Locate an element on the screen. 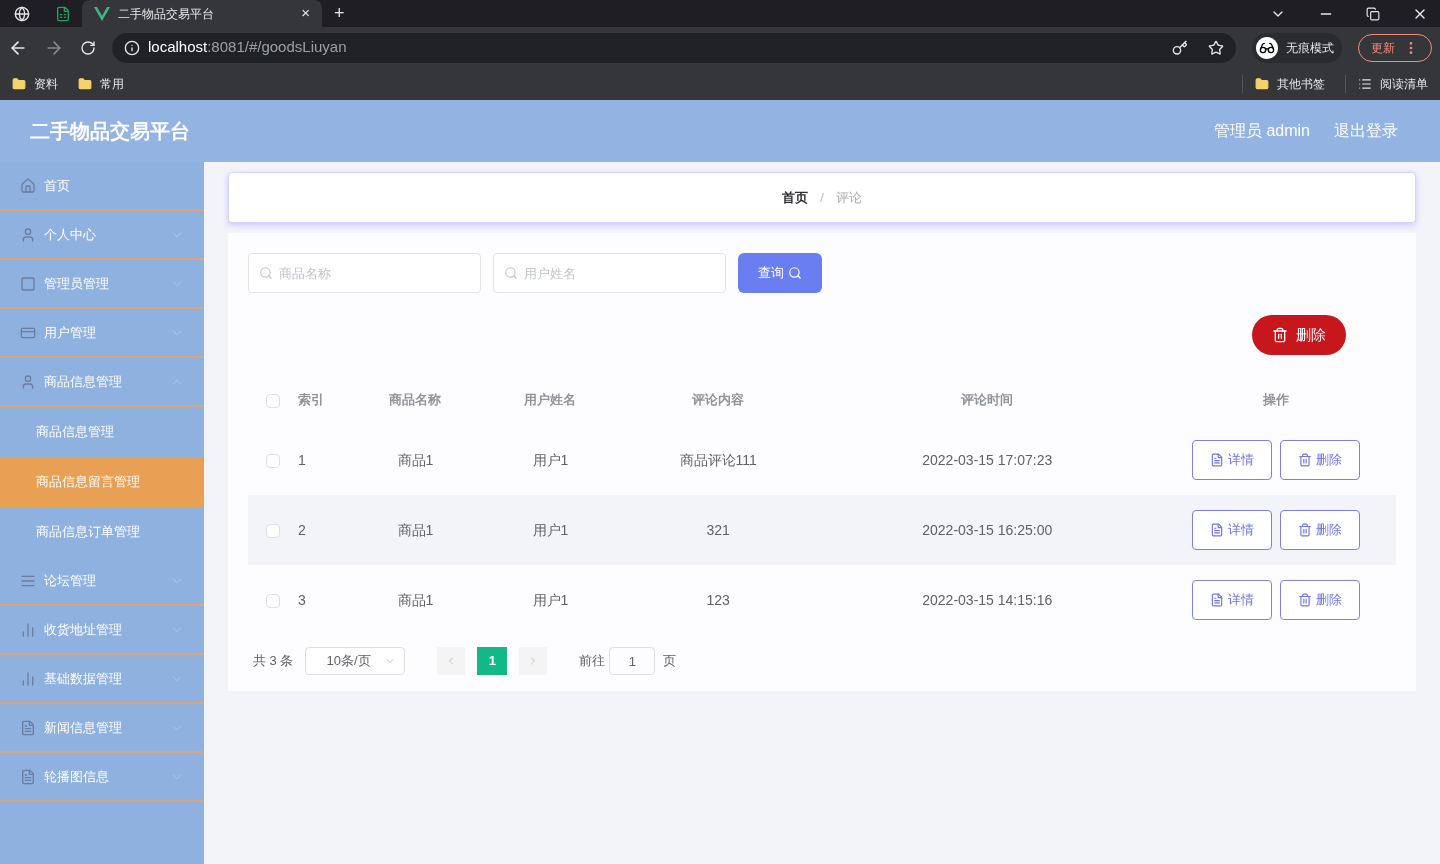 The width and height of the screenshot is (1440, 864). sidebar-item: 基础数据管理 is located at coordinates (102, 679).